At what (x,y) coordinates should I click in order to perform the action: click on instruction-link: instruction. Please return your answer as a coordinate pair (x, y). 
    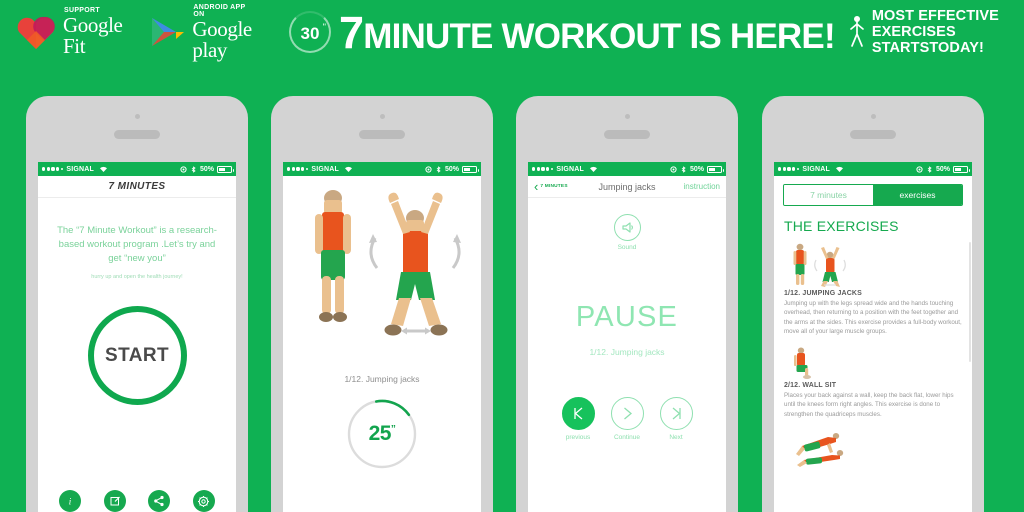
    Looking at the image, I should click on (702, 186).